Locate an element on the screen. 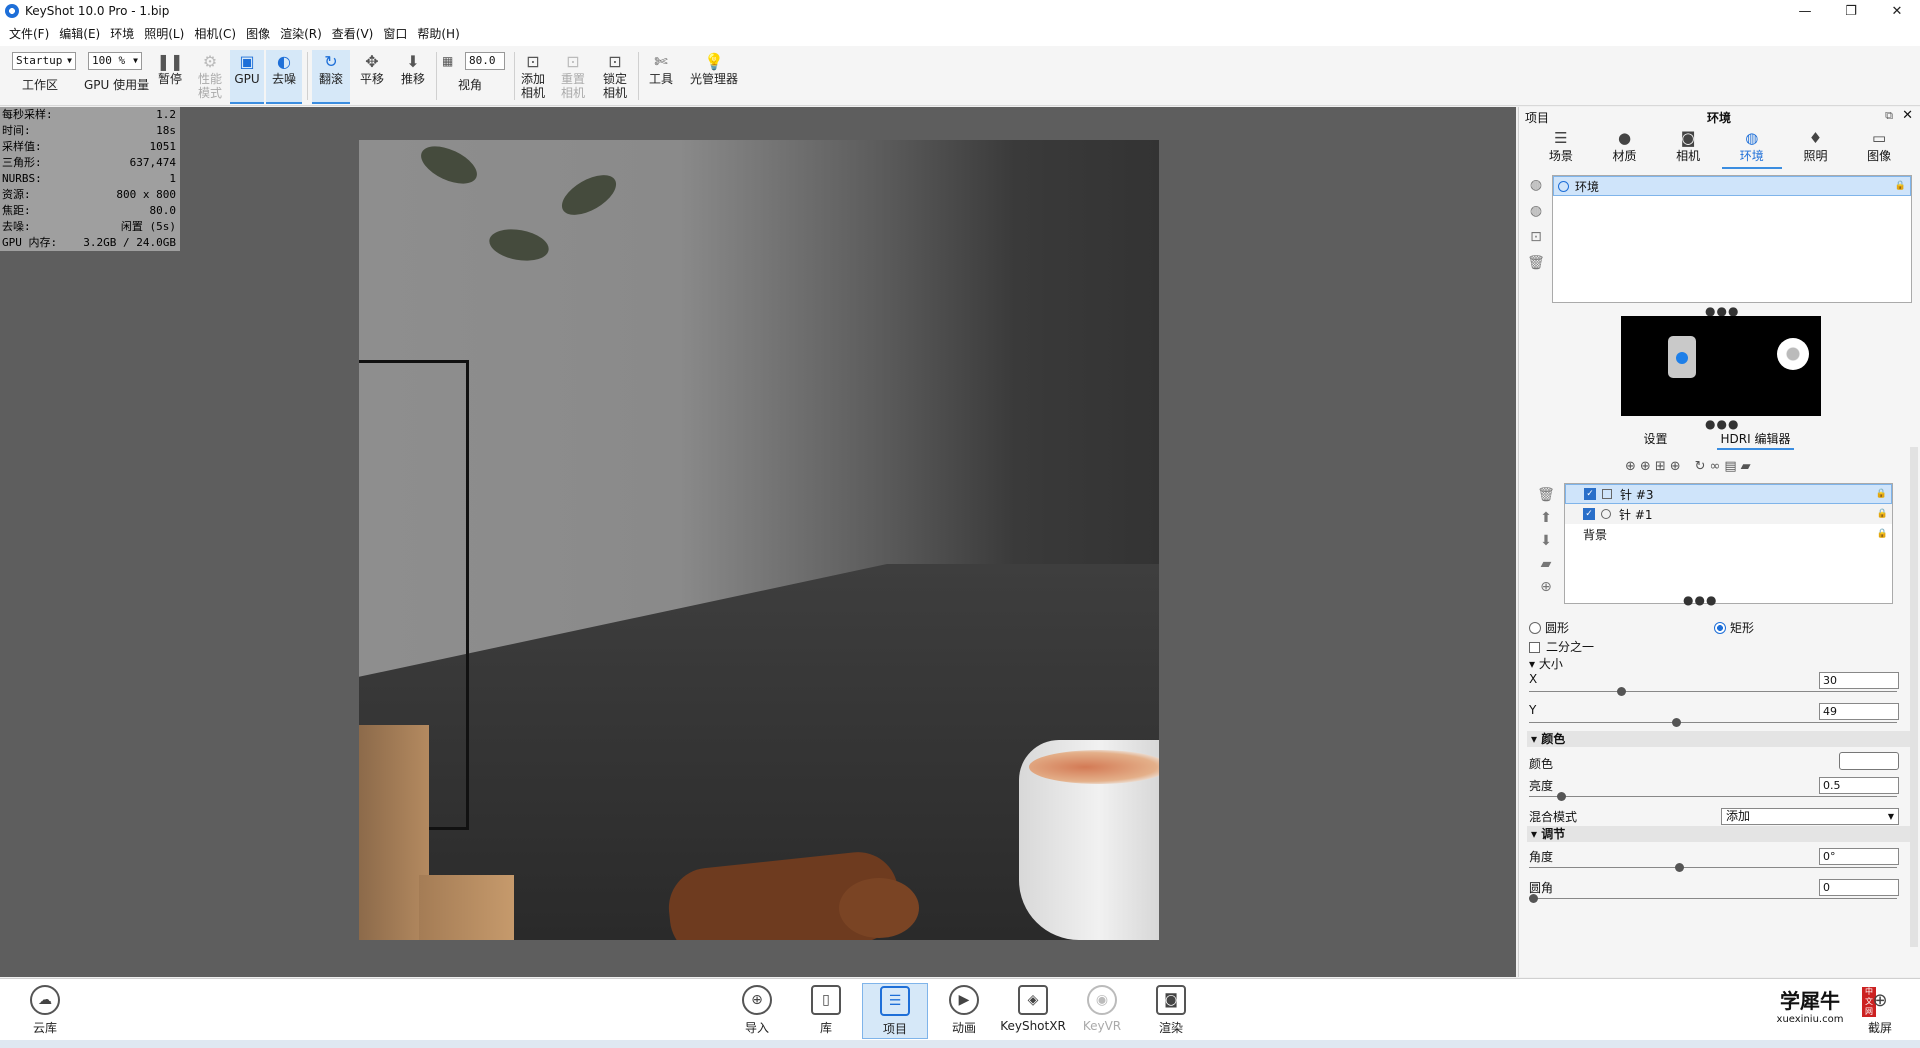  angle-slider is located at coordinates (1713, 867).